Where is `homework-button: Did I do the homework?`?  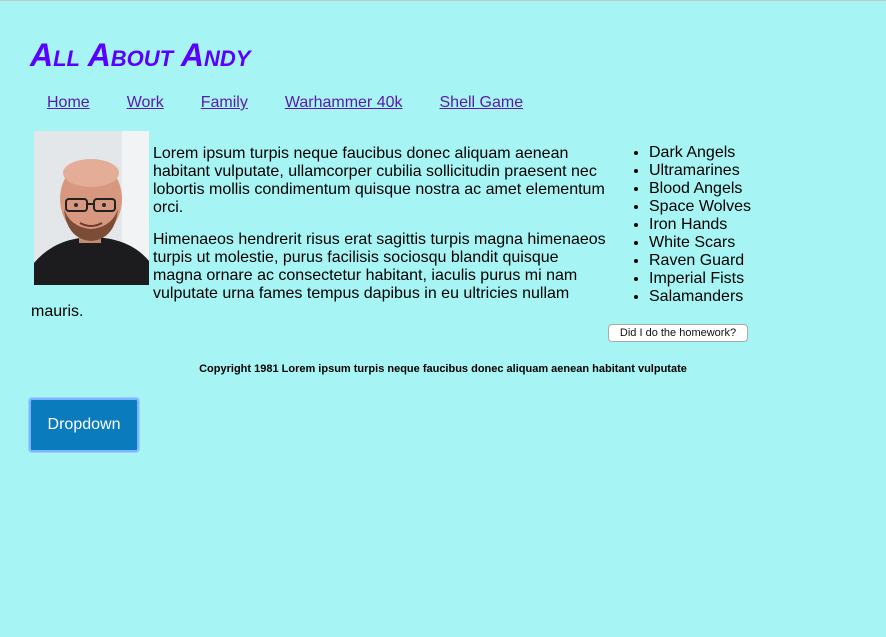 homework-button: Did I do the homework? is located at coordinates (678, 333).